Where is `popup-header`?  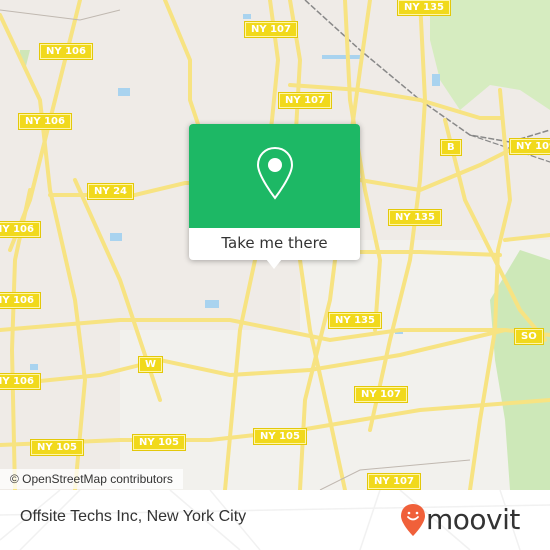
popup-header is located at coordinates (274, 176).